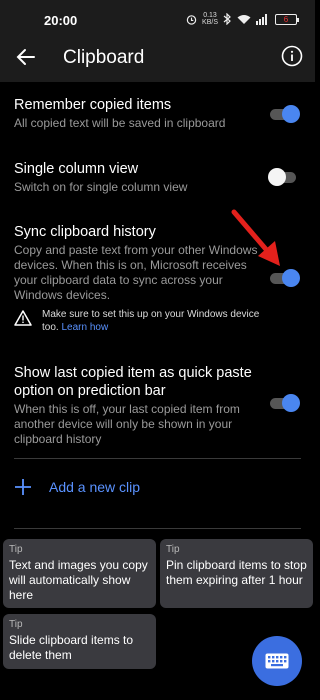 This screenshot has height=700, width=320. What do you see at coordinates (26, 57) in the screenshot?
I see `arrow-back-icon` at bounding box center [26, 57].